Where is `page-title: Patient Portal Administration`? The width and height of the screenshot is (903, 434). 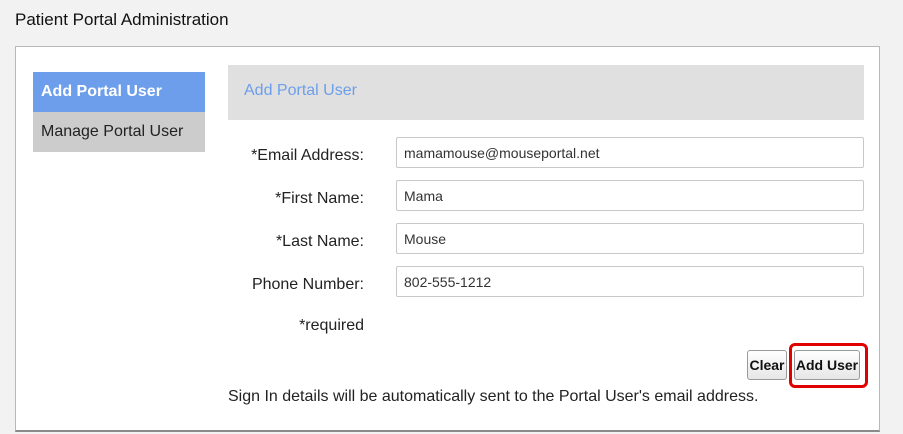 page-title: Patient Portal Administration is located at coordinates (122, 19).